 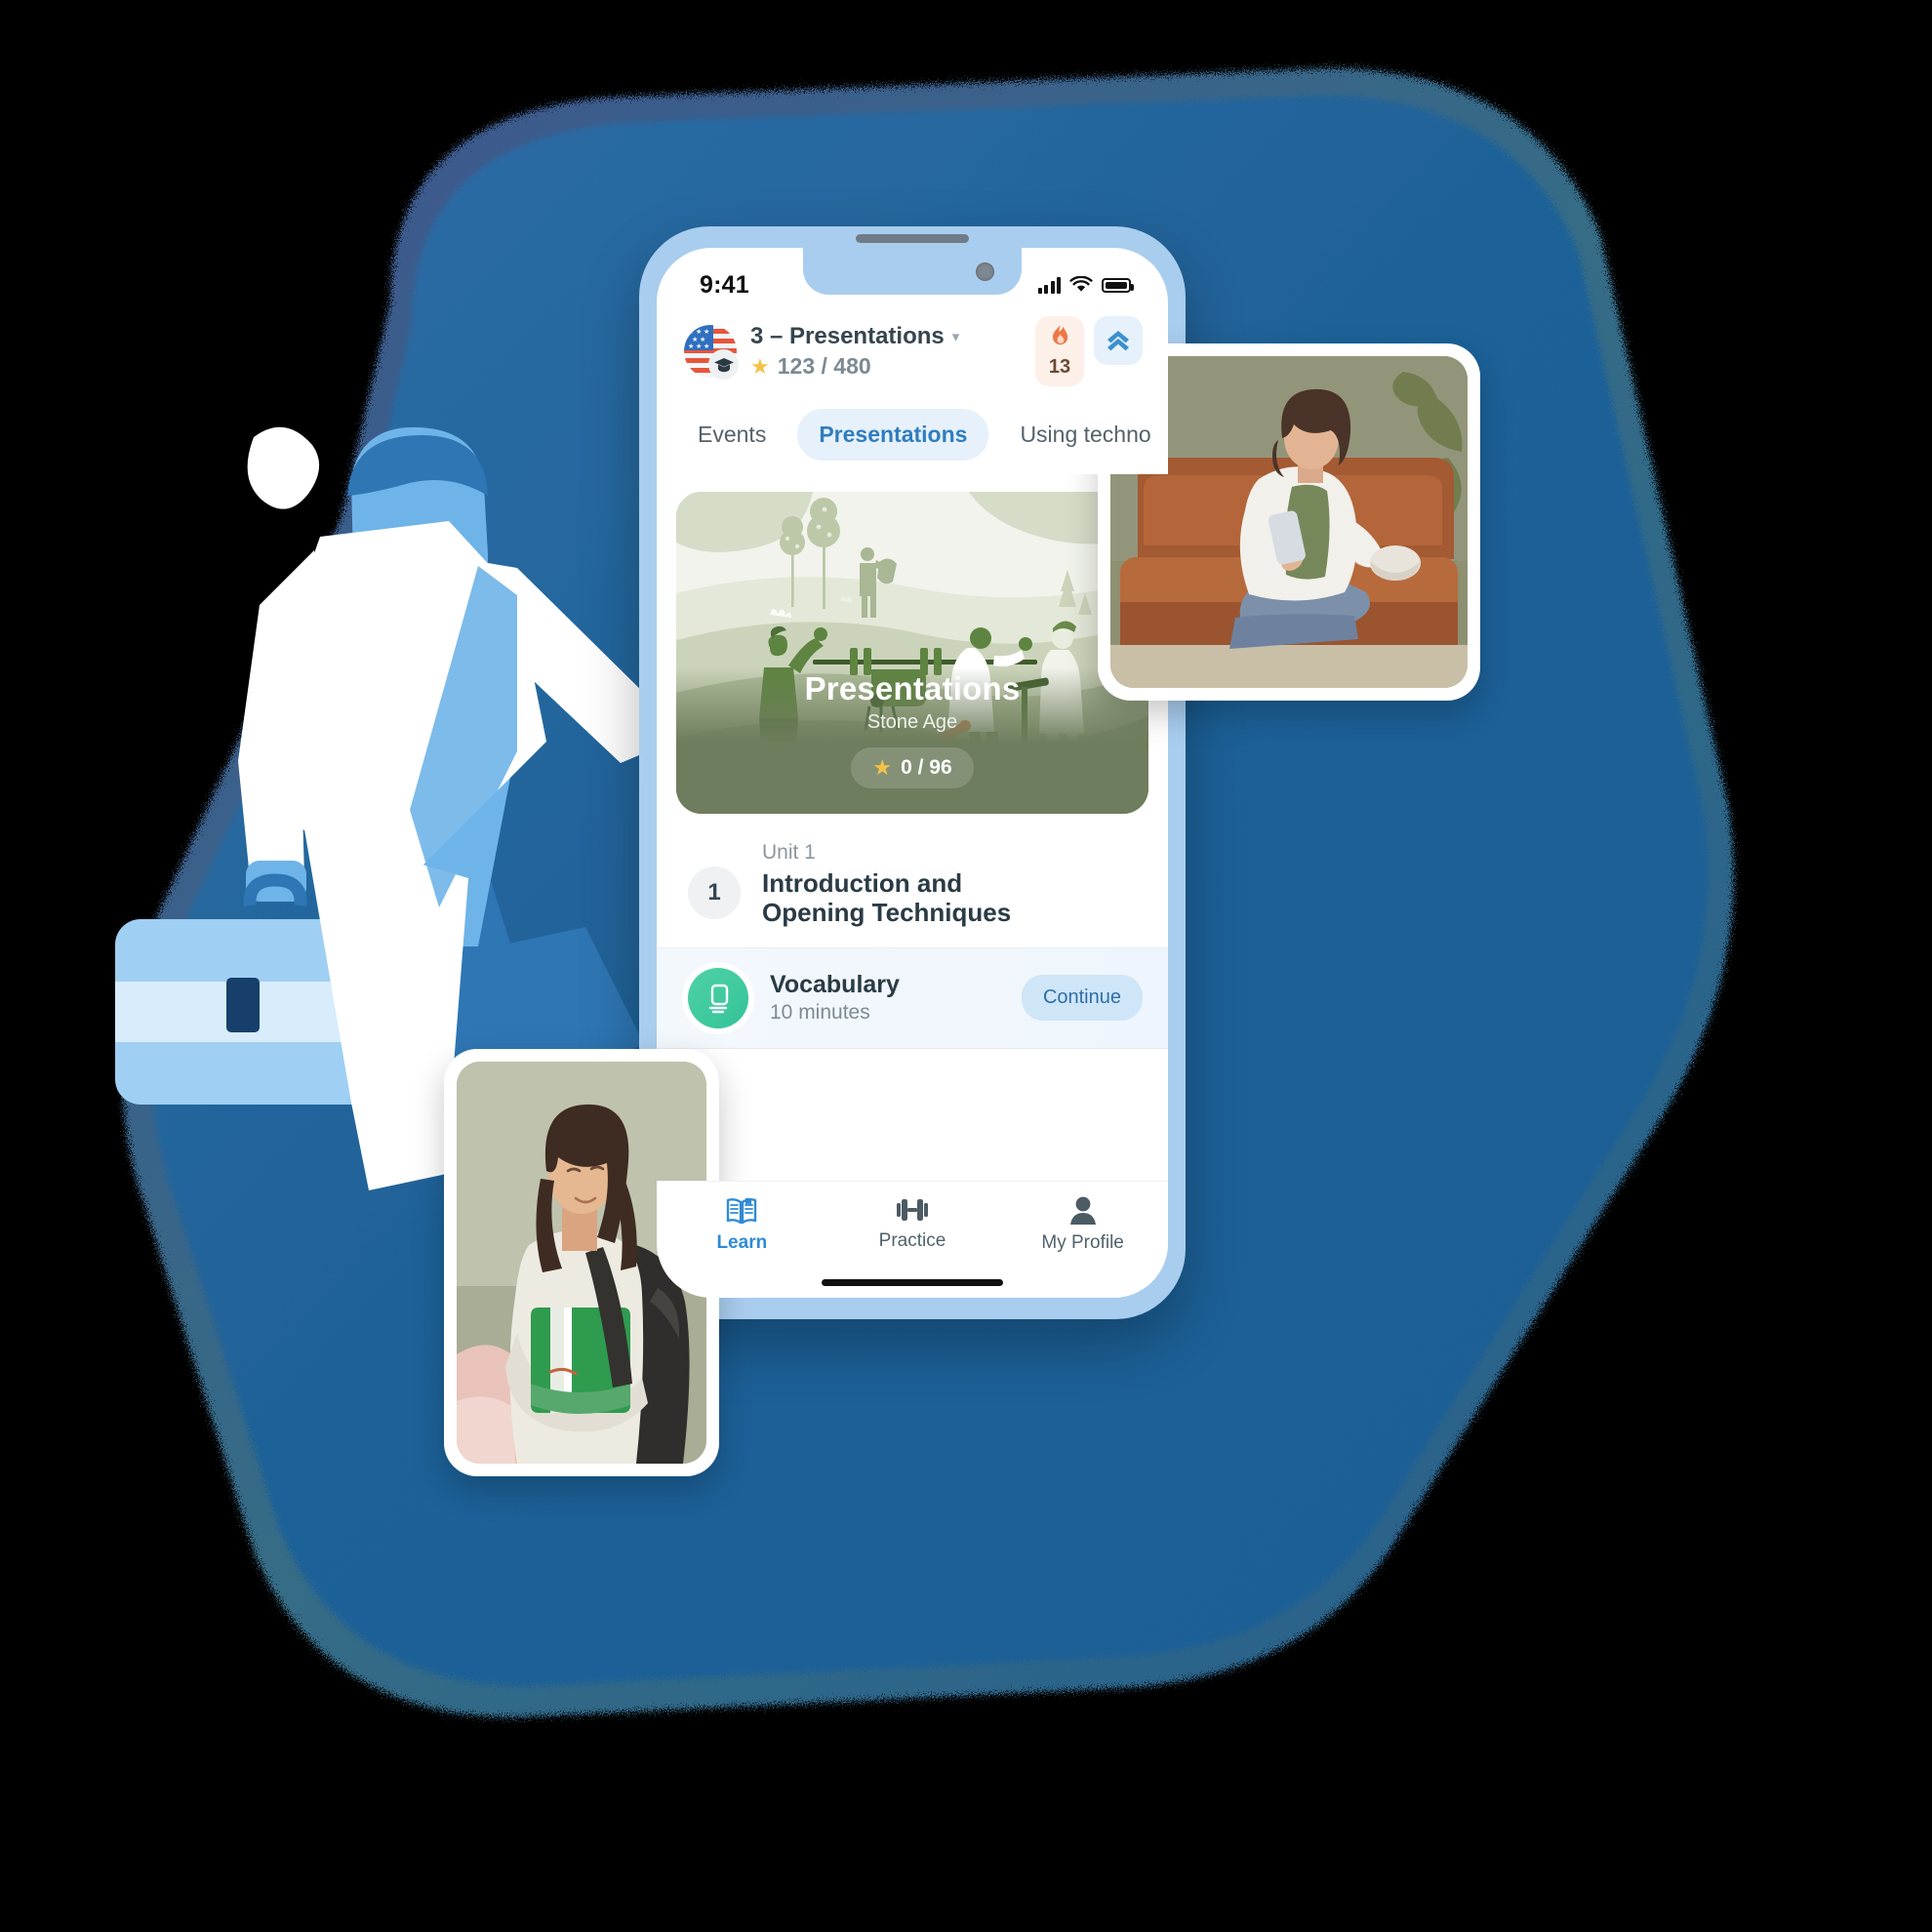 What do you see at coordinates (1082, 1210) in the screenshot?
I see `person-icon` at bounding box center [1082, 1210].